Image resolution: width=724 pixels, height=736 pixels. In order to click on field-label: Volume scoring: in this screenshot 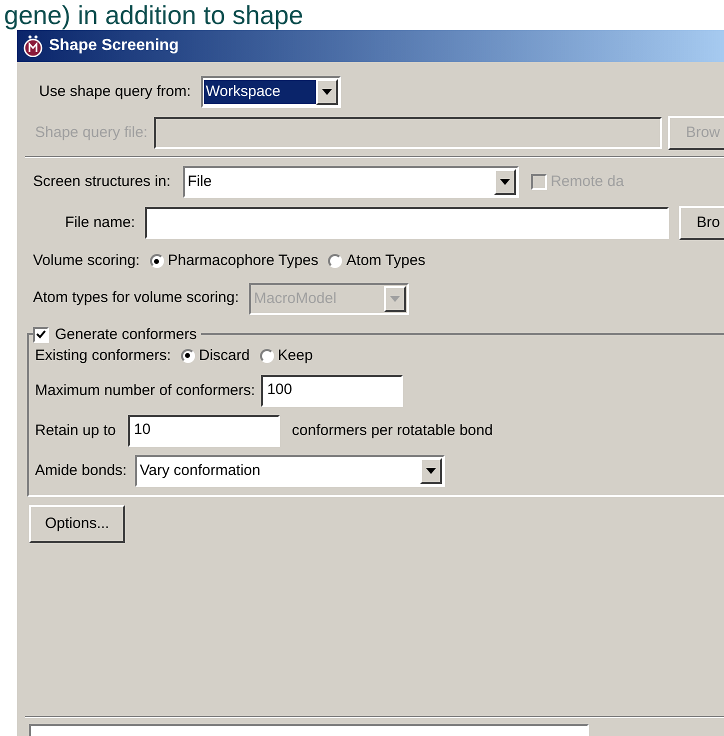, I will do `click(86, 261)`.